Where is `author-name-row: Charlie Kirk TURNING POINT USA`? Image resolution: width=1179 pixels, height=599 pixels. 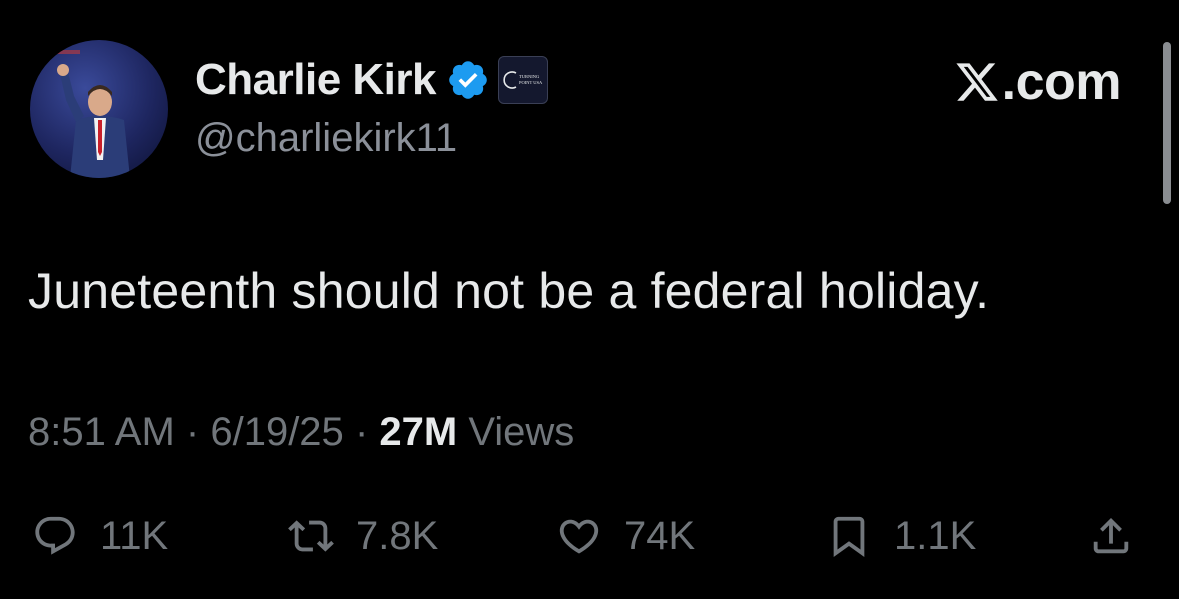 author-name-row: Charlie Kirk TURNING POINT USA is located at coordinates (371, 80).